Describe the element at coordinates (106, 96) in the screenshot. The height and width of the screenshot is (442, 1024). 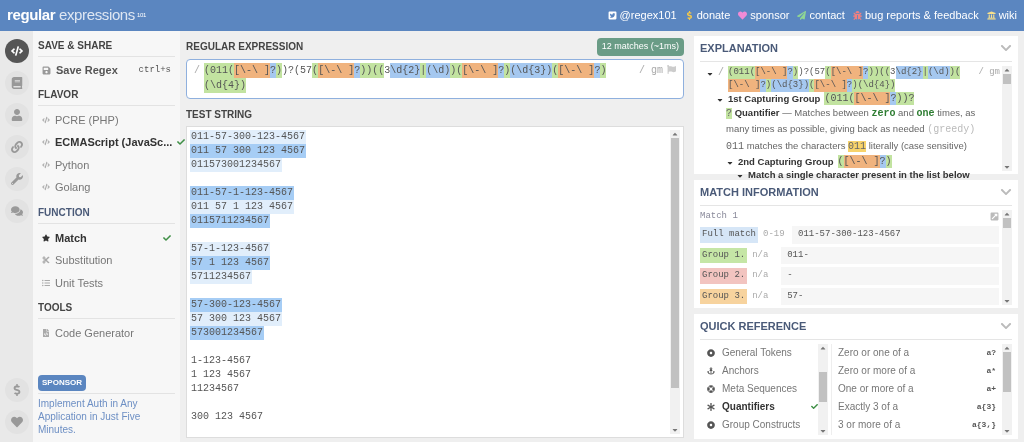
I see `section-title: FLAVOR` at that location.